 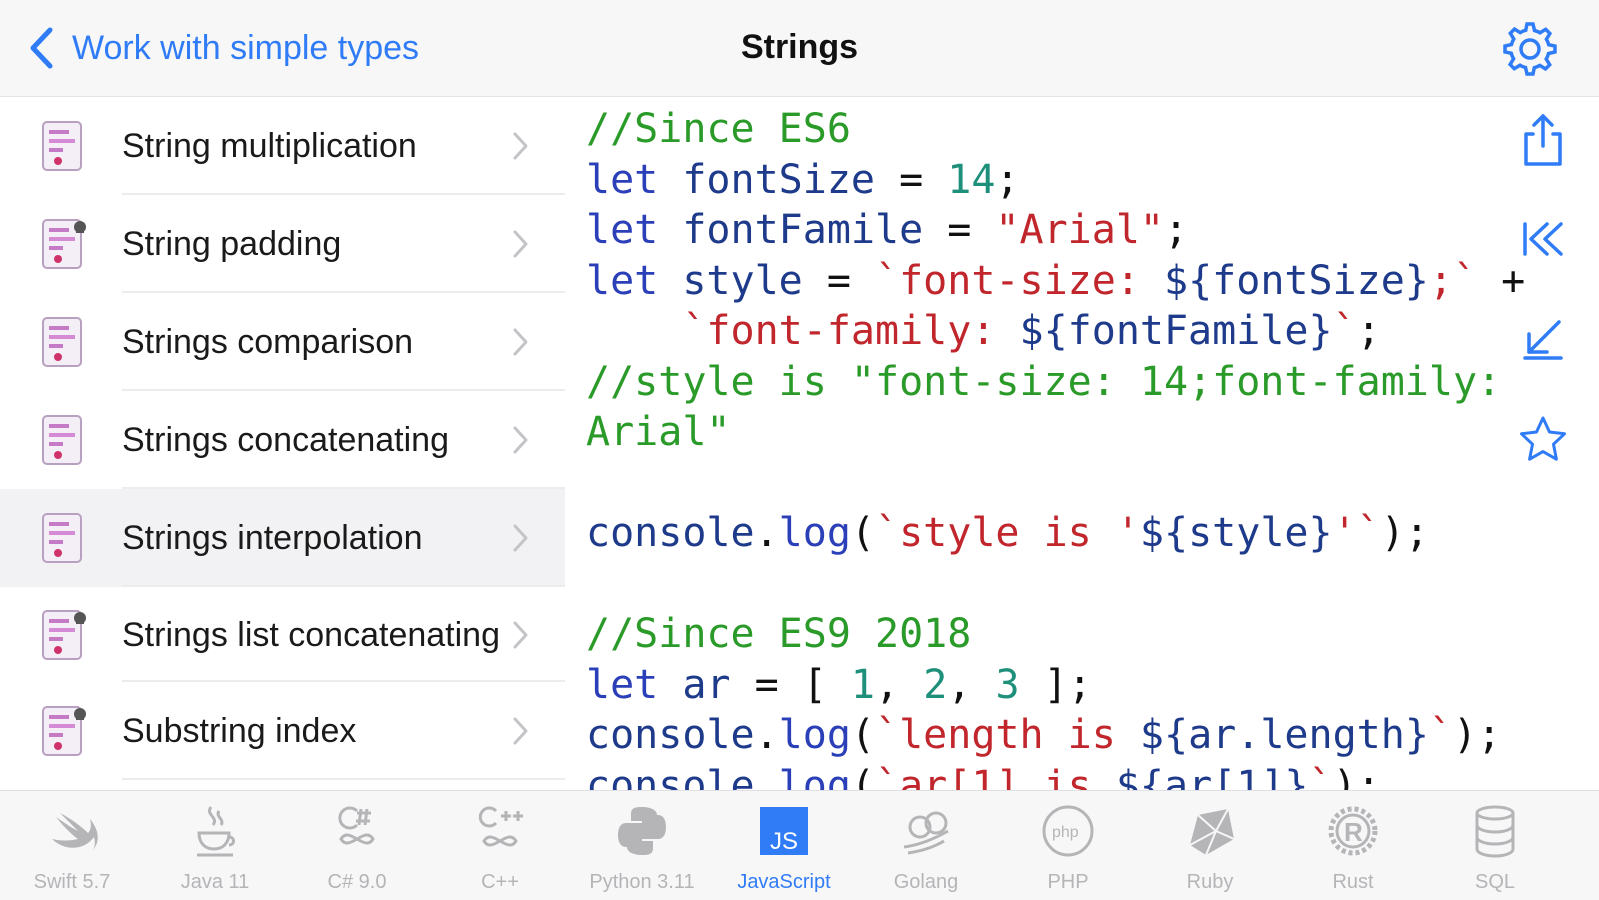 I want to click on code-token: `style is ', so click(x=1007, y=533).